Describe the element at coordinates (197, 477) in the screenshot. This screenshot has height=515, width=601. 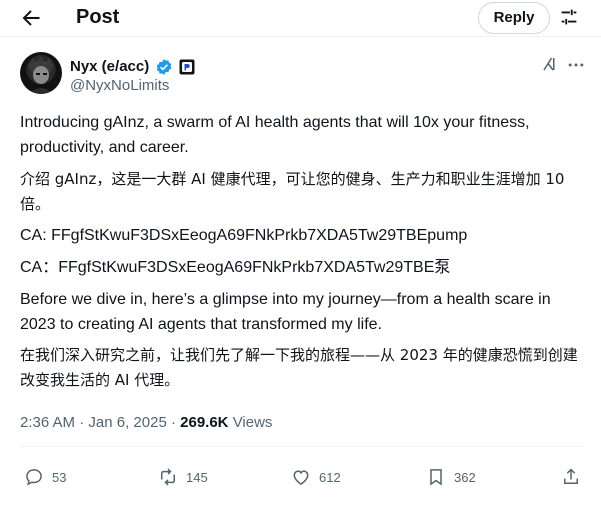
I see `repost-count: 145` at that location.